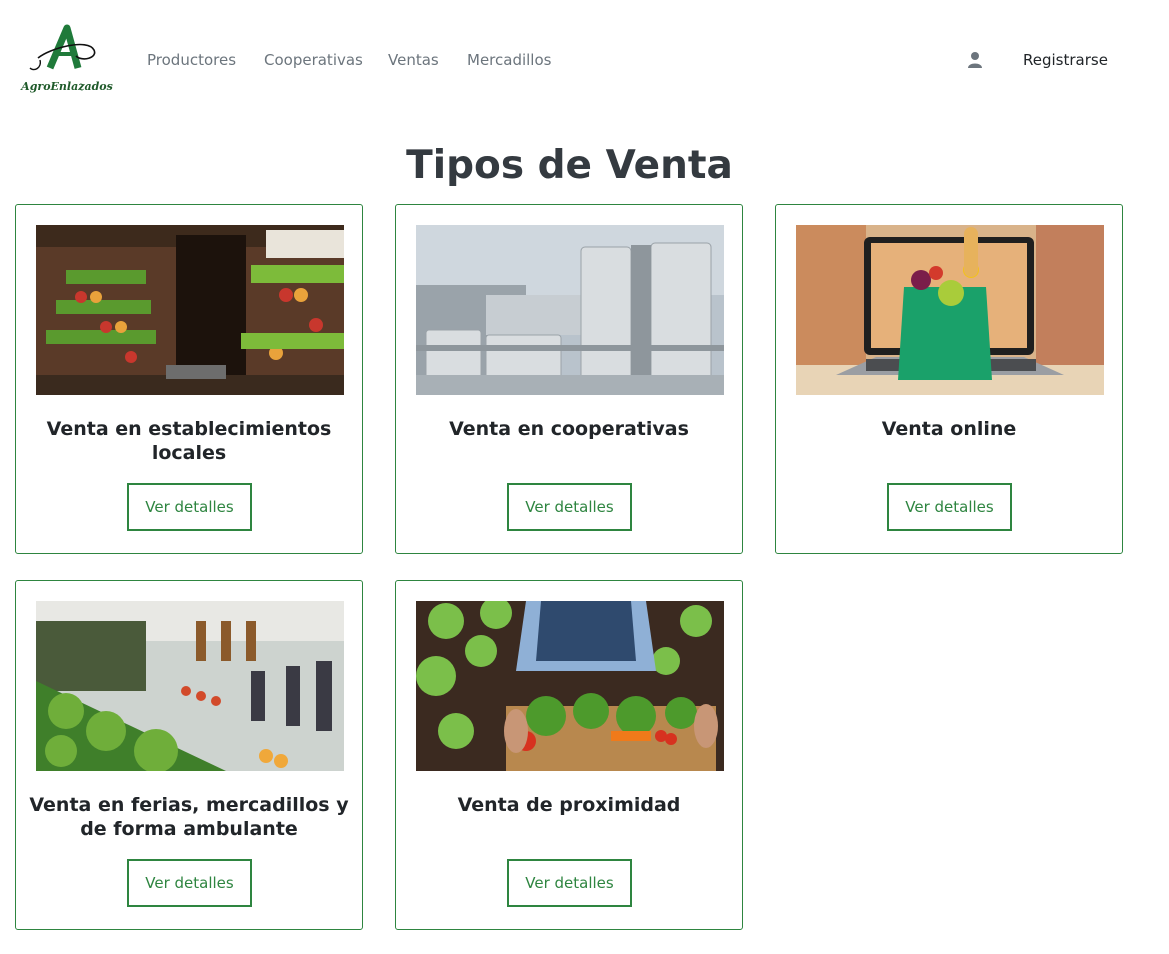 This screenshot has width=1169, height=954. What do you see at coordinates (191, 60) in the screenshot?
I see `nav-link-productores: Productores` at bounding box center [191, 60].